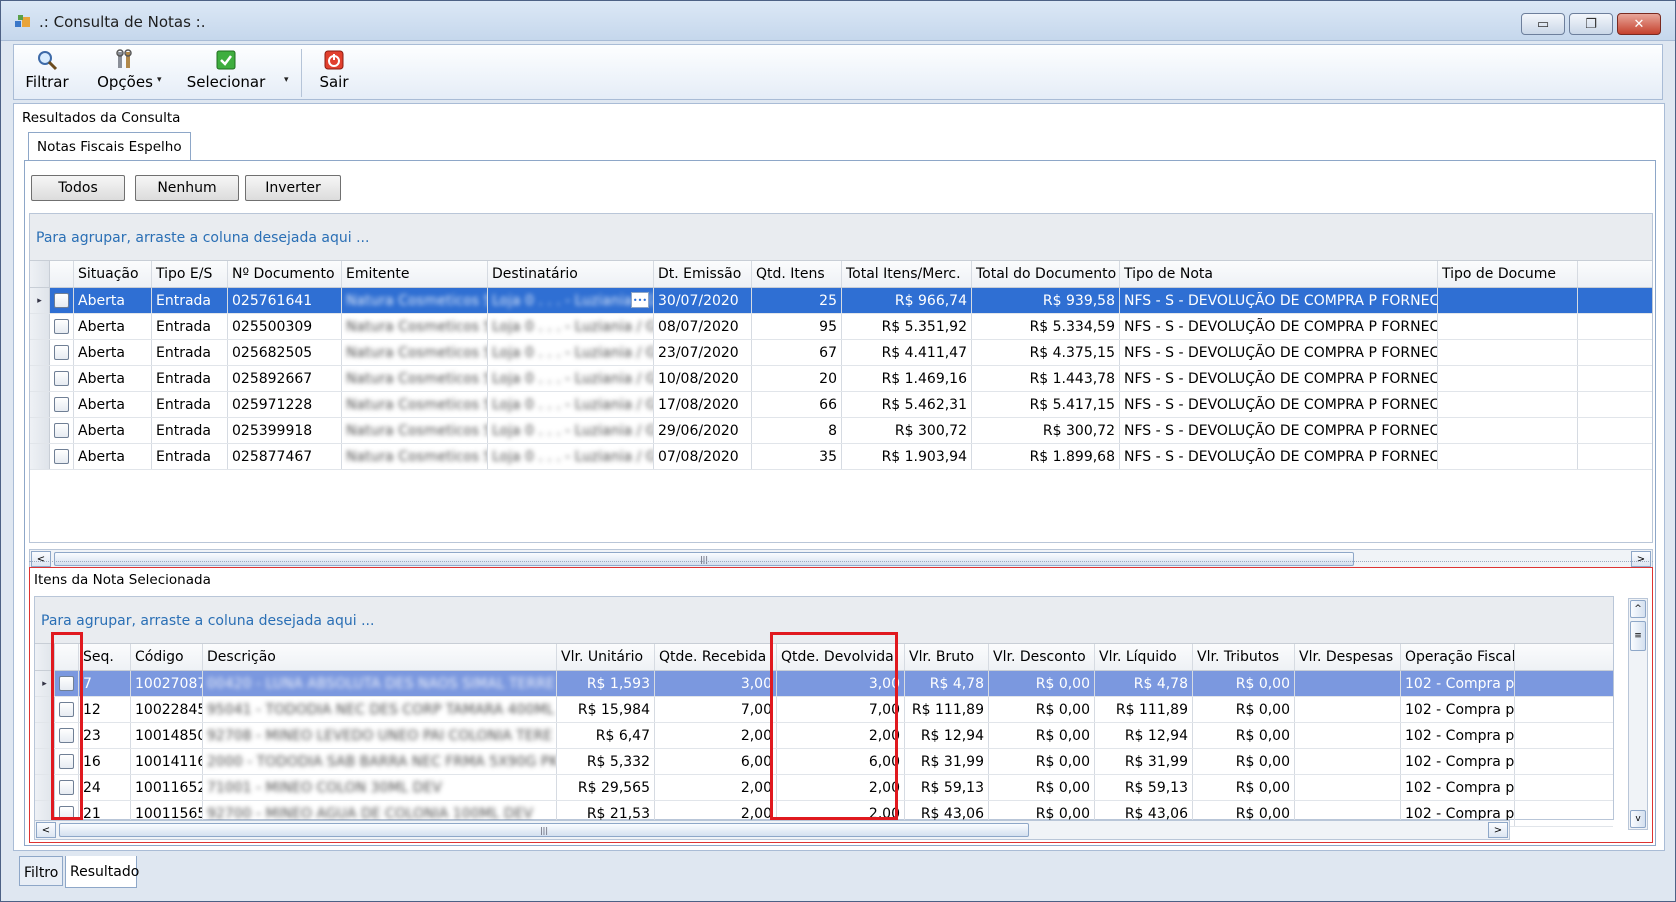 The width and height of the screenshot is (1676, 902). I want to click on select-none-button: Nenhum, so click(187, 188).